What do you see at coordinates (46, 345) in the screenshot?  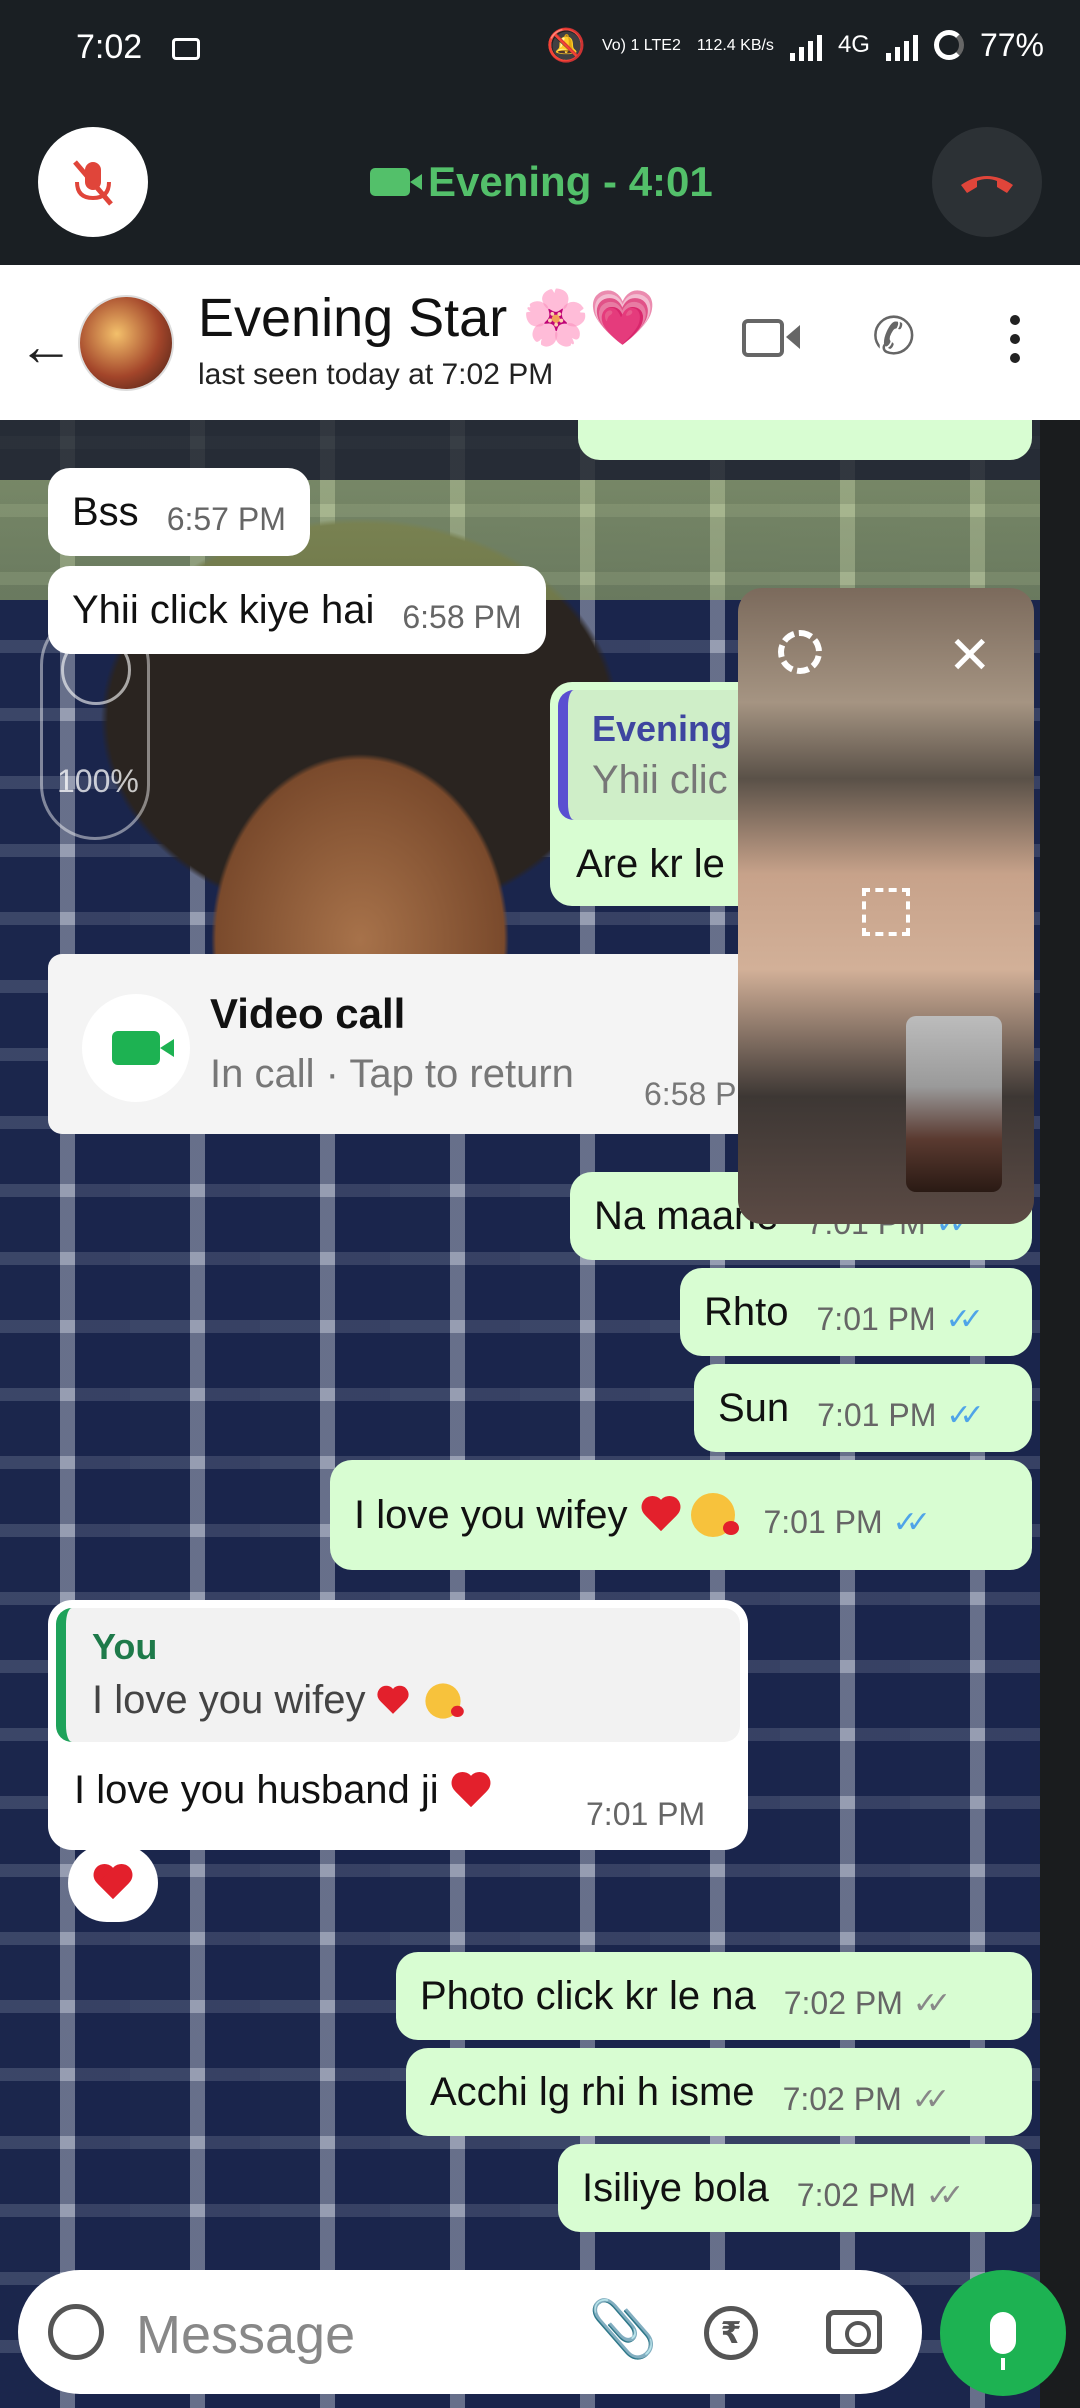 I see `back-arrow-icon: ←` at bounding box center [46, 345].